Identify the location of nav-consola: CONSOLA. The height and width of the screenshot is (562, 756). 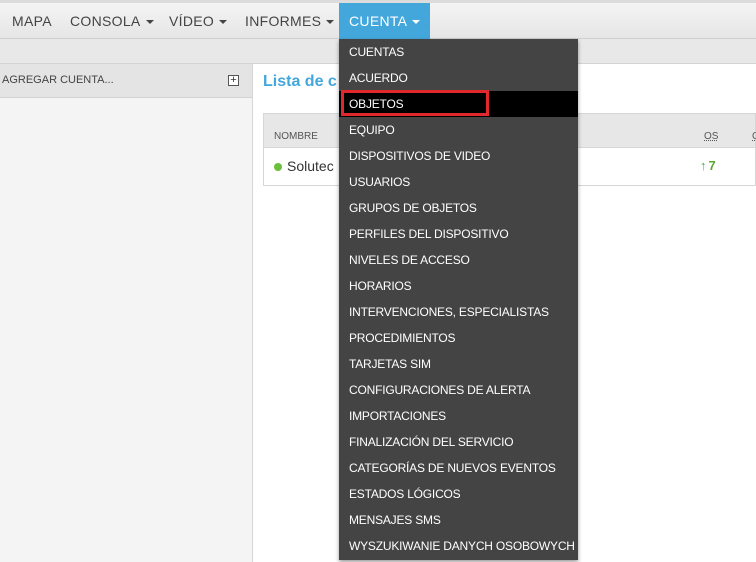
(112, 21).